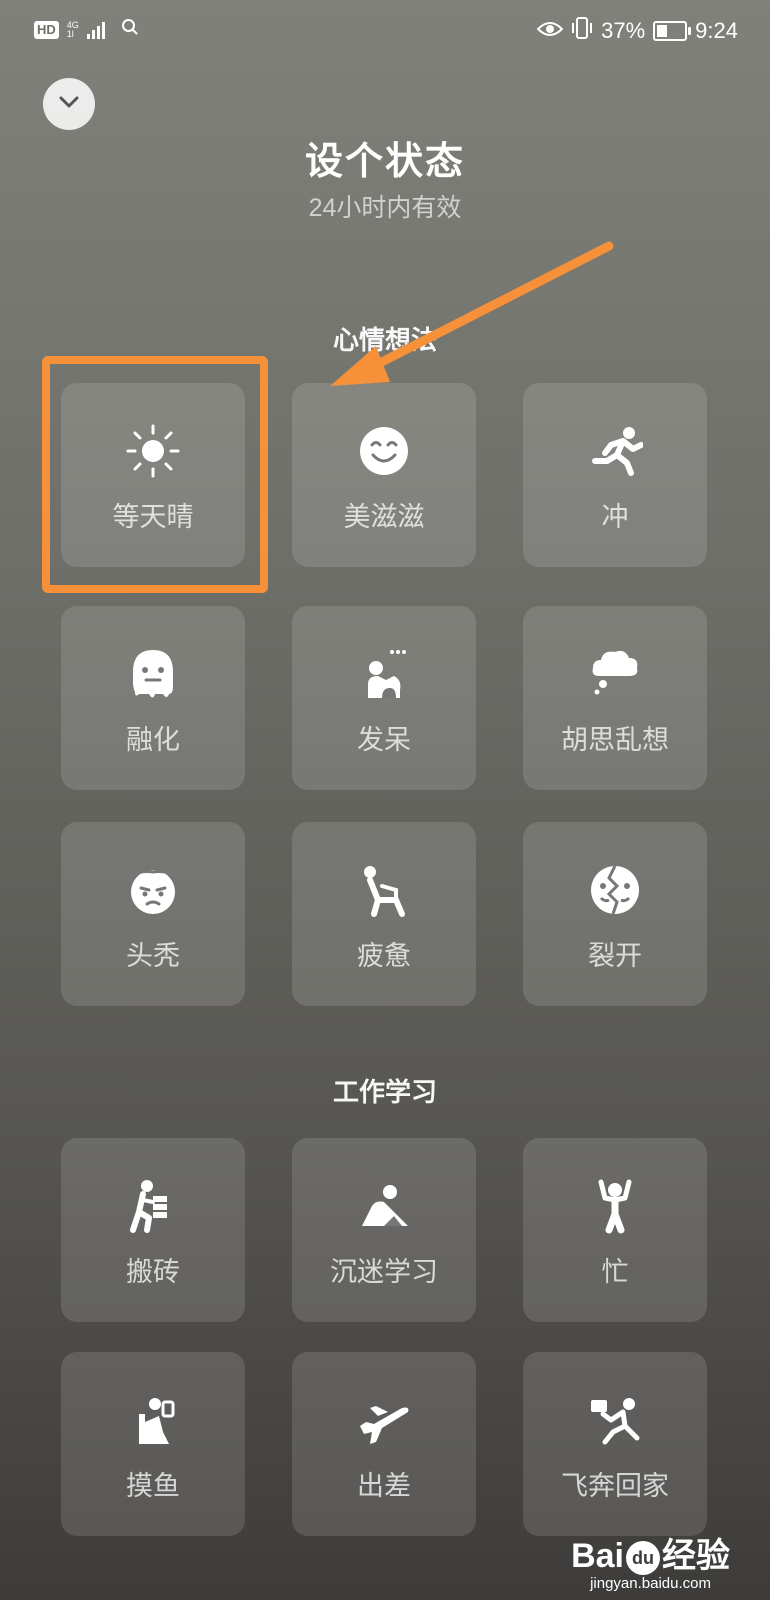 This screenshot has height=1600, width=770. Describe the element at coordinates (384, 740) in the screenshot. I see `status-option-label: 发呆` at that location.